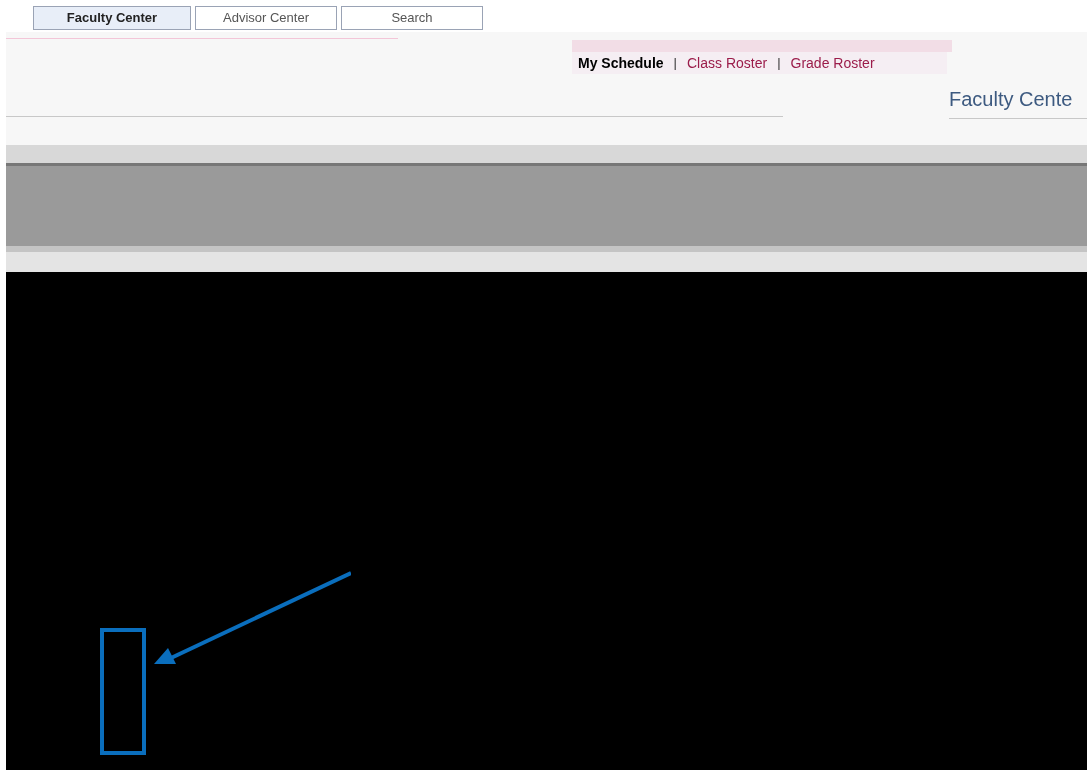 The image size is (1087, 770). What do you see at coordinates (112, 18) in the screenshot?
I see `top-tab: Faculty Center` at bounding box center [112, 18].